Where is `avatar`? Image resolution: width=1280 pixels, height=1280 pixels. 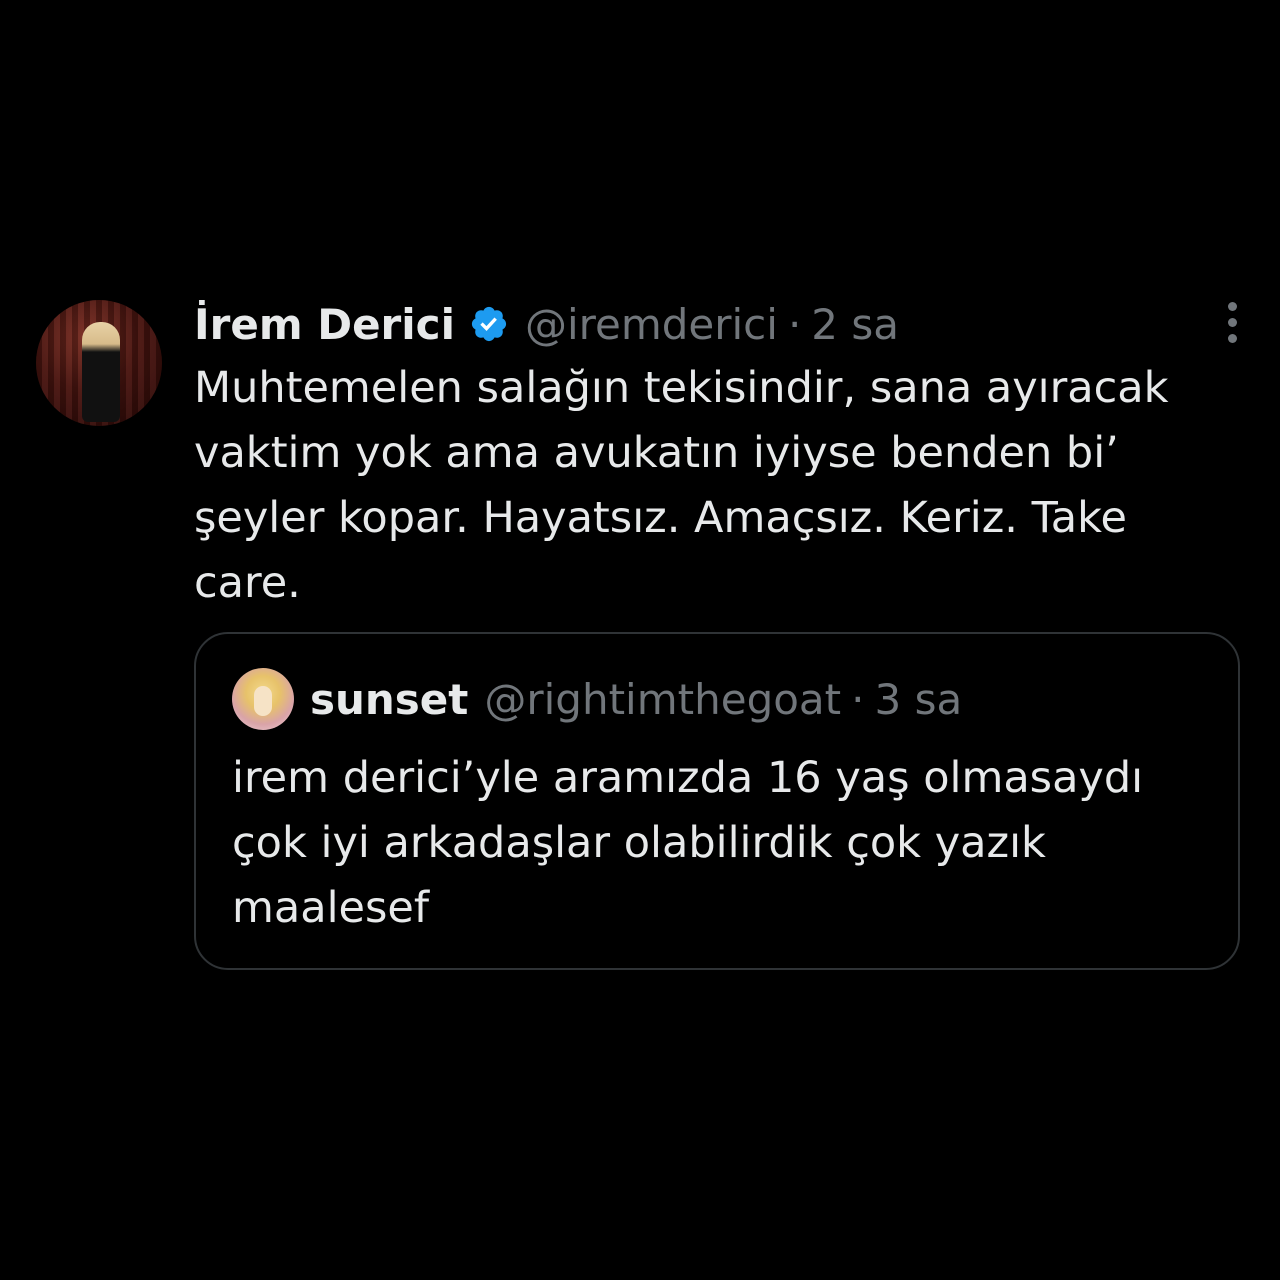
avatar is located at coordinates (99, 363).